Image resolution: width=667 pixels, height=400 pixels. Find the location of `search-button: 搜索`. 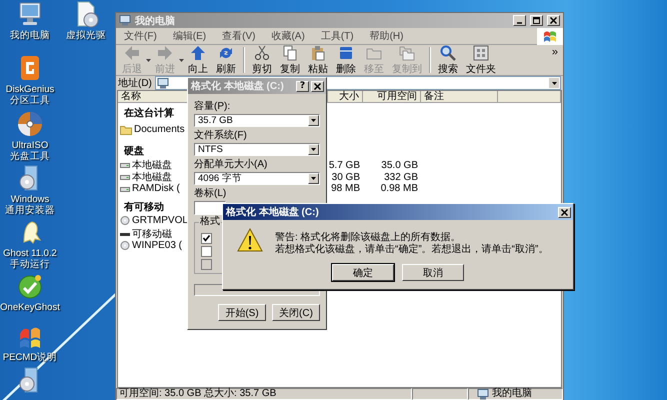

search-button: 搜索 is located at coordinates (448, 60).